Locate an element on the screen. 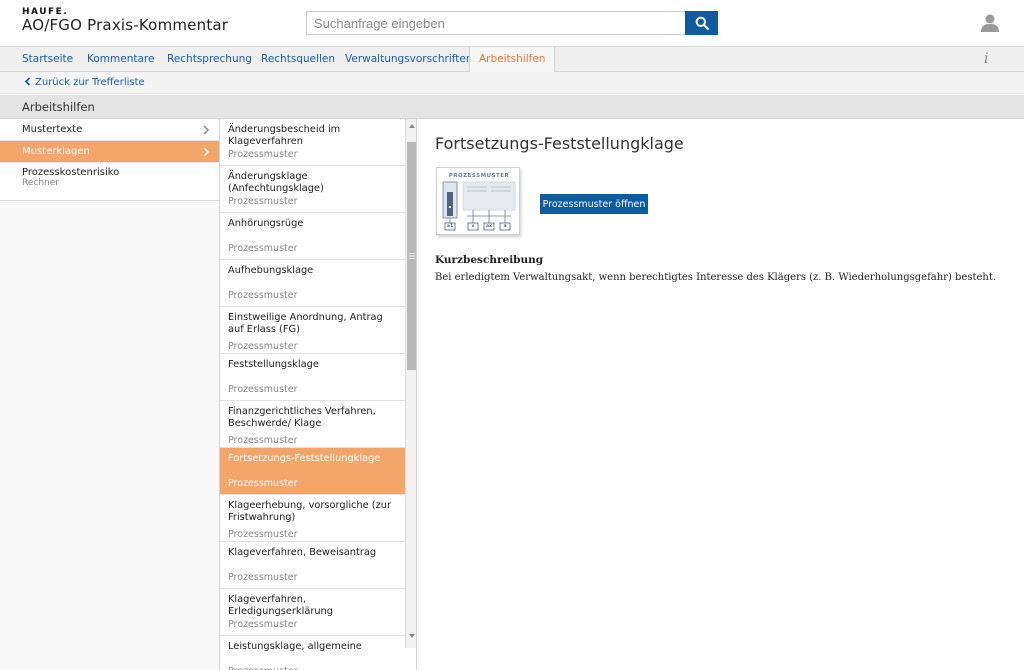 This screenshot has height=670, width=1024. category-label: Musterklagen is located at coordinates (56, 151).